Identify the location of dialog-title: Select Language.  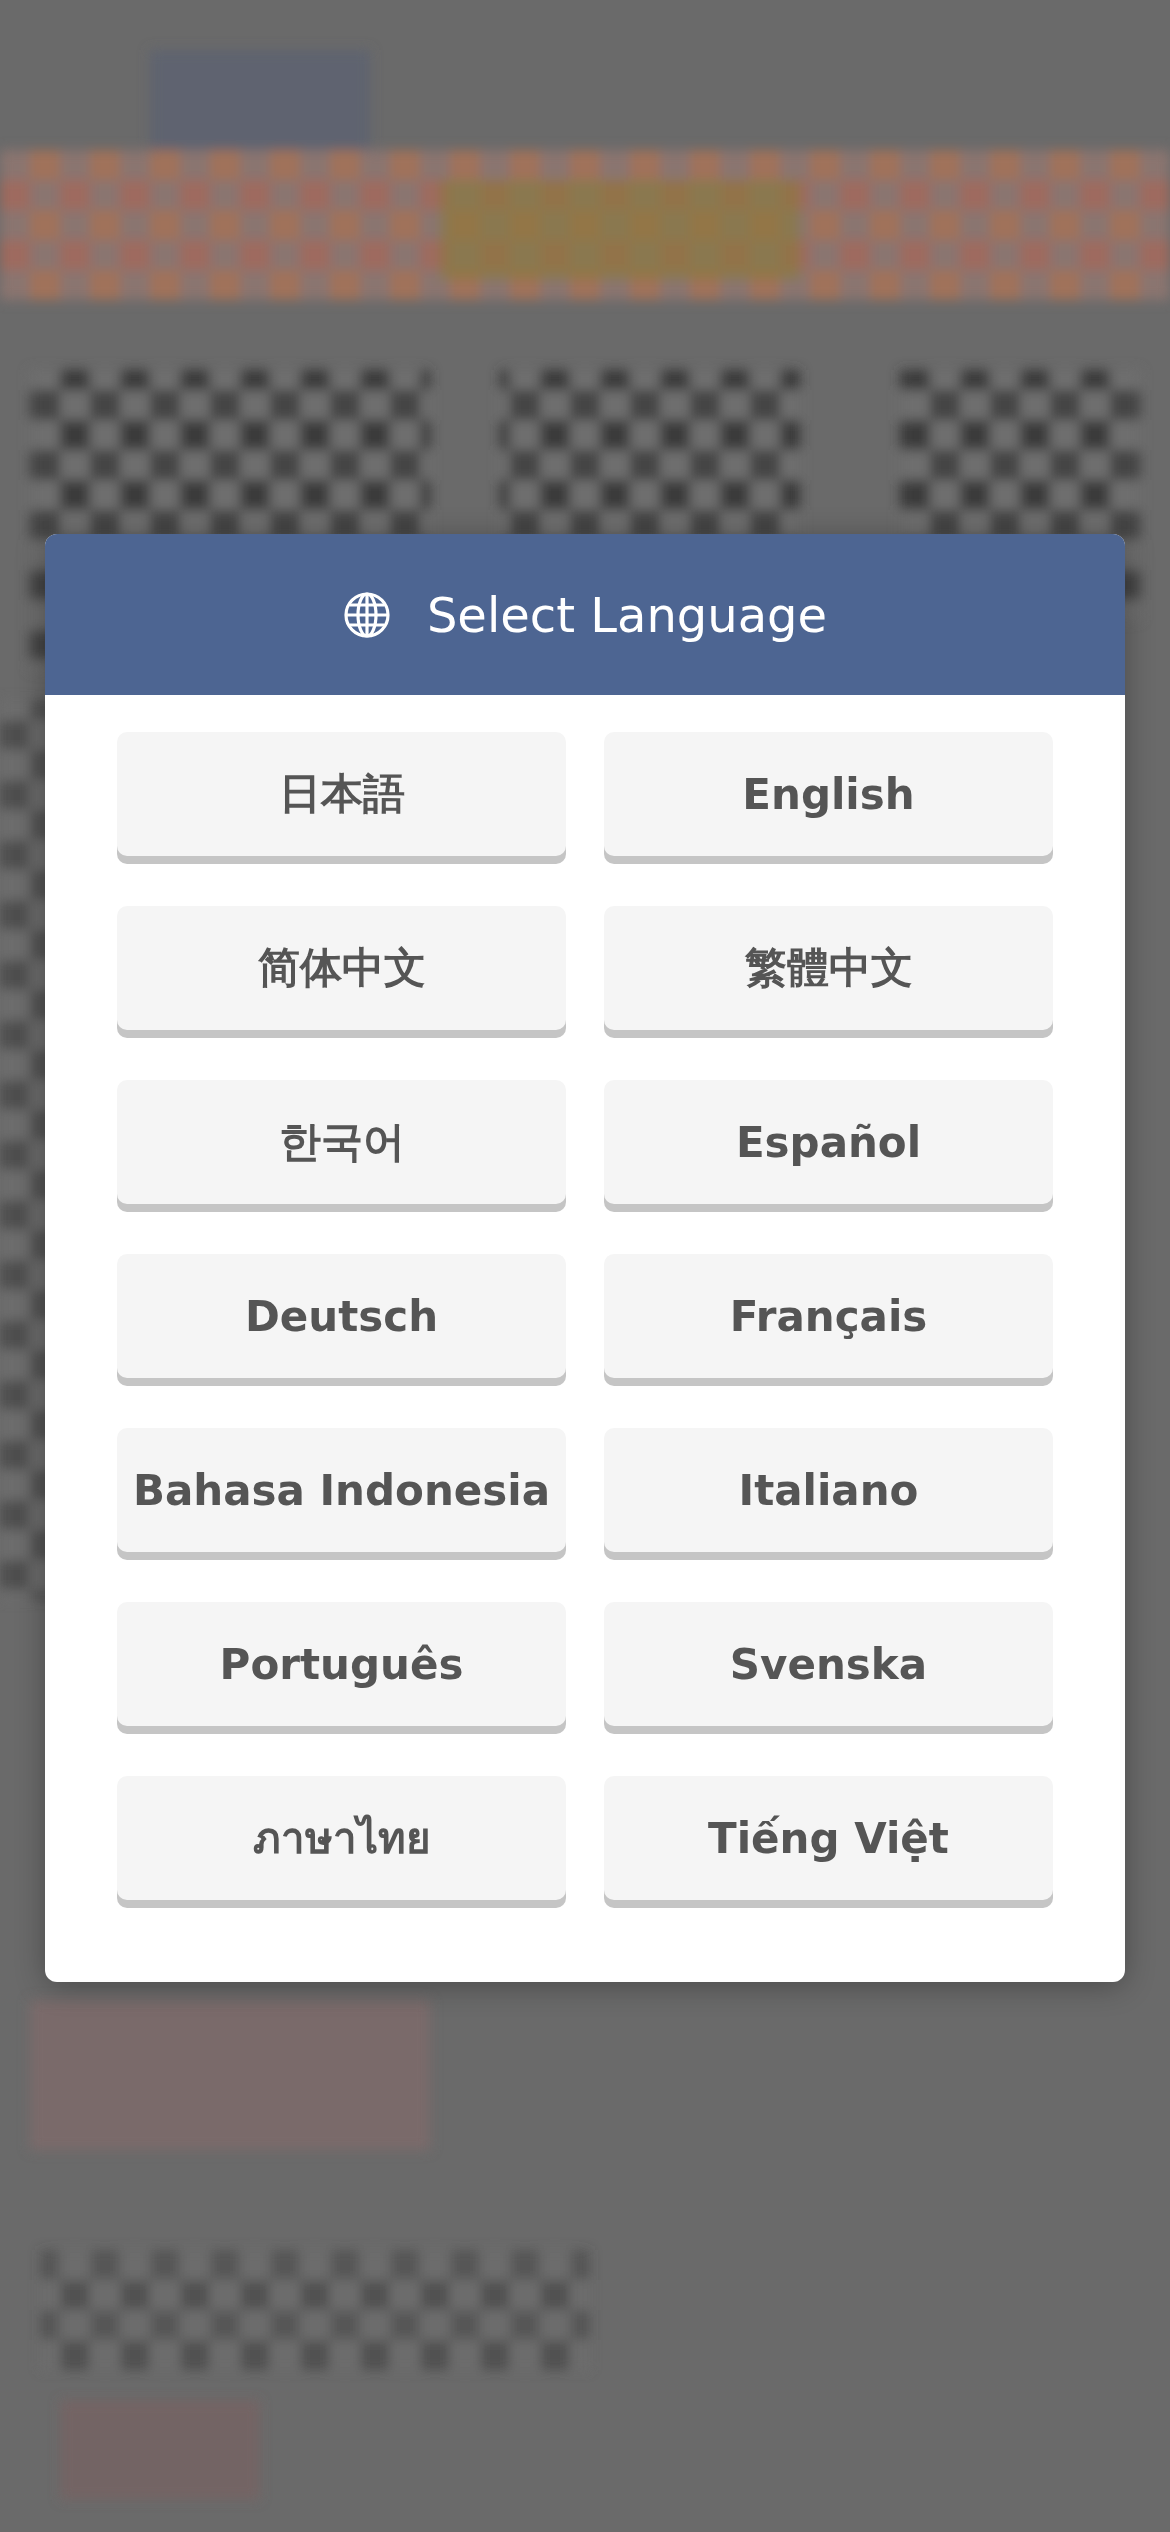
(627, 614).